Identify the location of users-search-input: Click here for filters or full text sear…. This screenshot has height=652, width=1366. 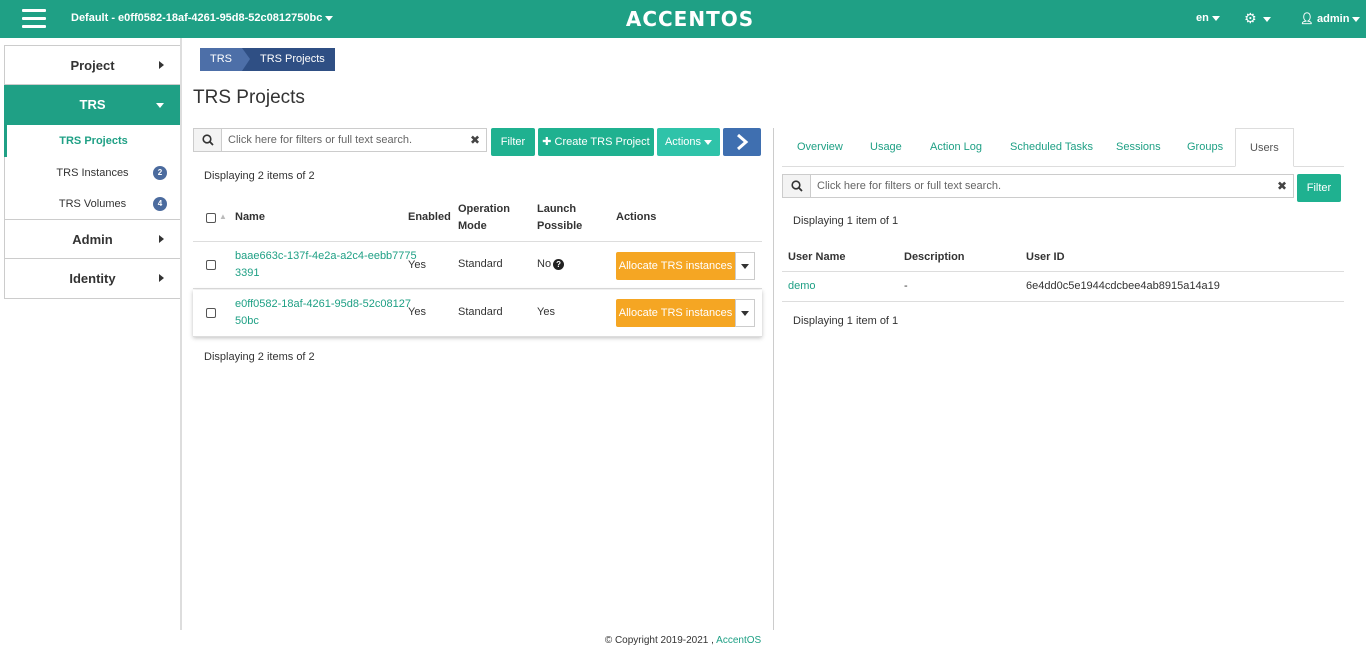
(1038, 186).